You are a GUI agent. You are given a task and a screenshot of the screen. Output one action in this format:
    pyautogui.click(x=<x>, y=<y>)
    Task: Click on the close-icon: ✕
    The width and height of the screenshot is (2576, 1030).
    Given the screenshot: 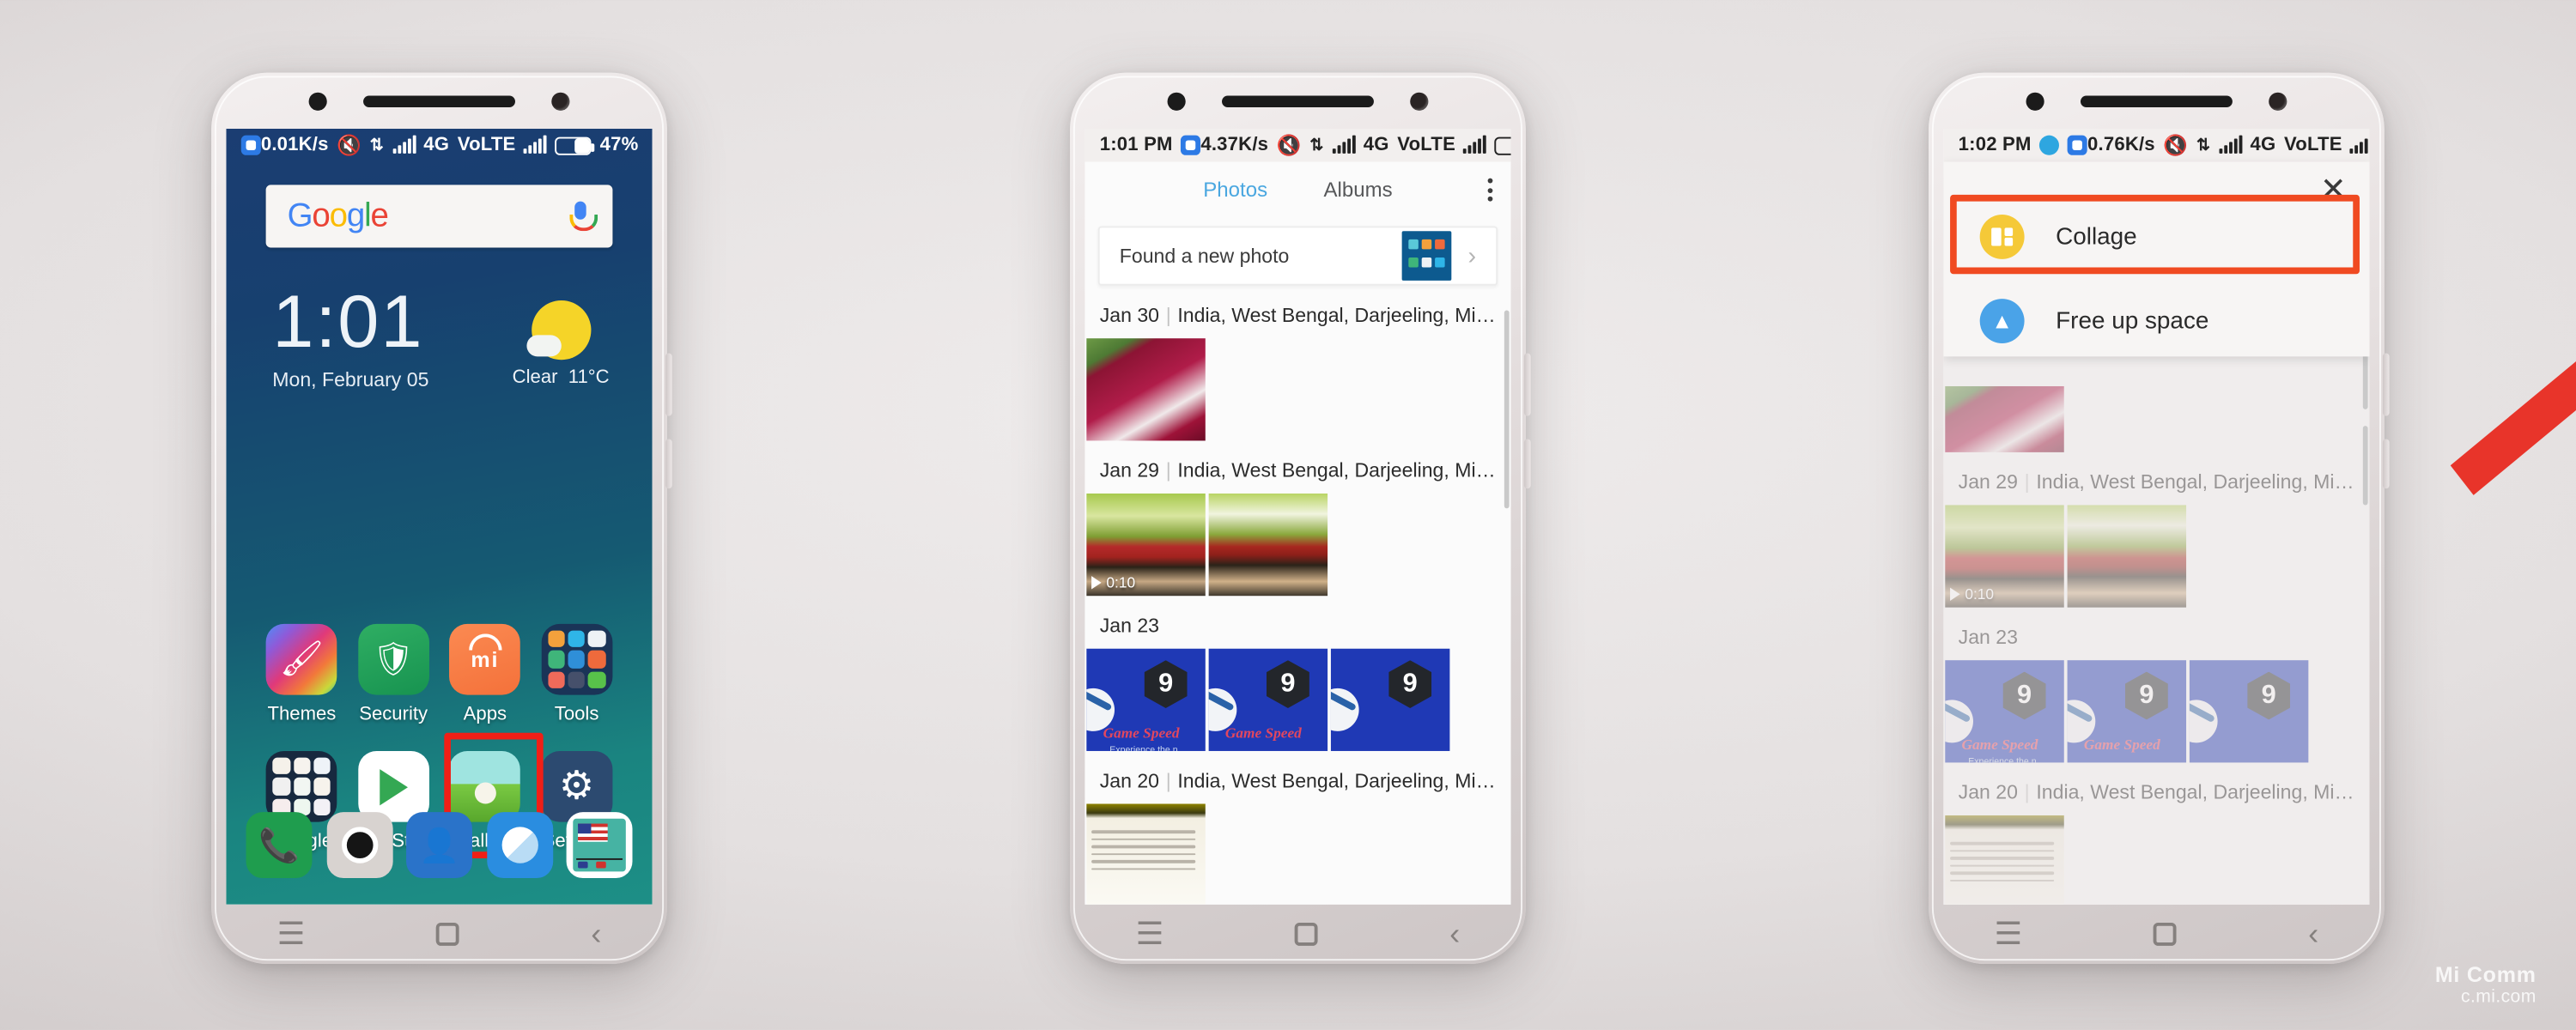 What is the action you would take?
    pyautogui.click(x=2333, y=191)
    